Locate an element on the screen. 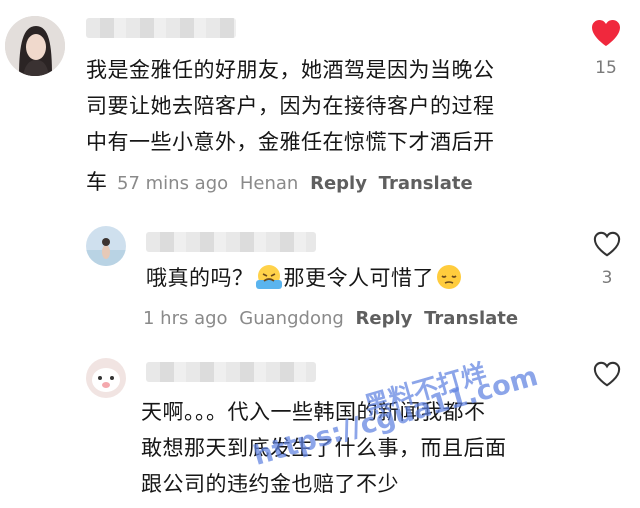 The image size is (640, 508). comment-meta: 1 hrs ago Guangdong Reply Translate is located at coordinates (333, 318).